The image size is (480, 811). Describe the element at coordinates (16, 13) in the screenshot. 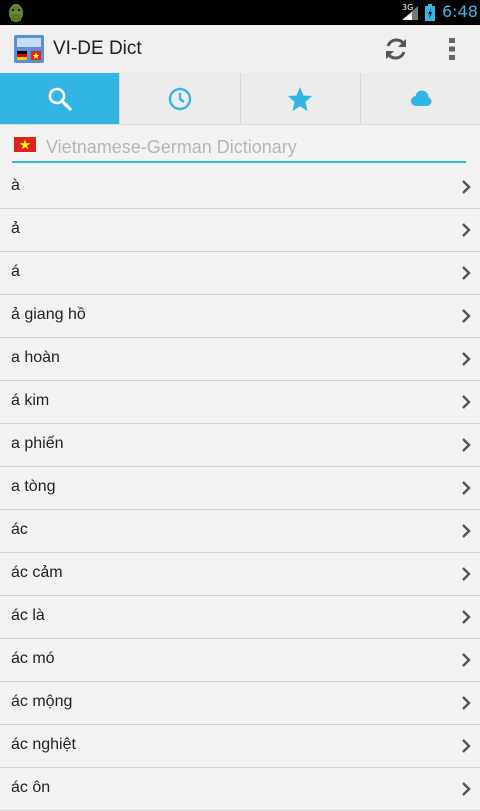

I see `android-notification-icon` at that location.